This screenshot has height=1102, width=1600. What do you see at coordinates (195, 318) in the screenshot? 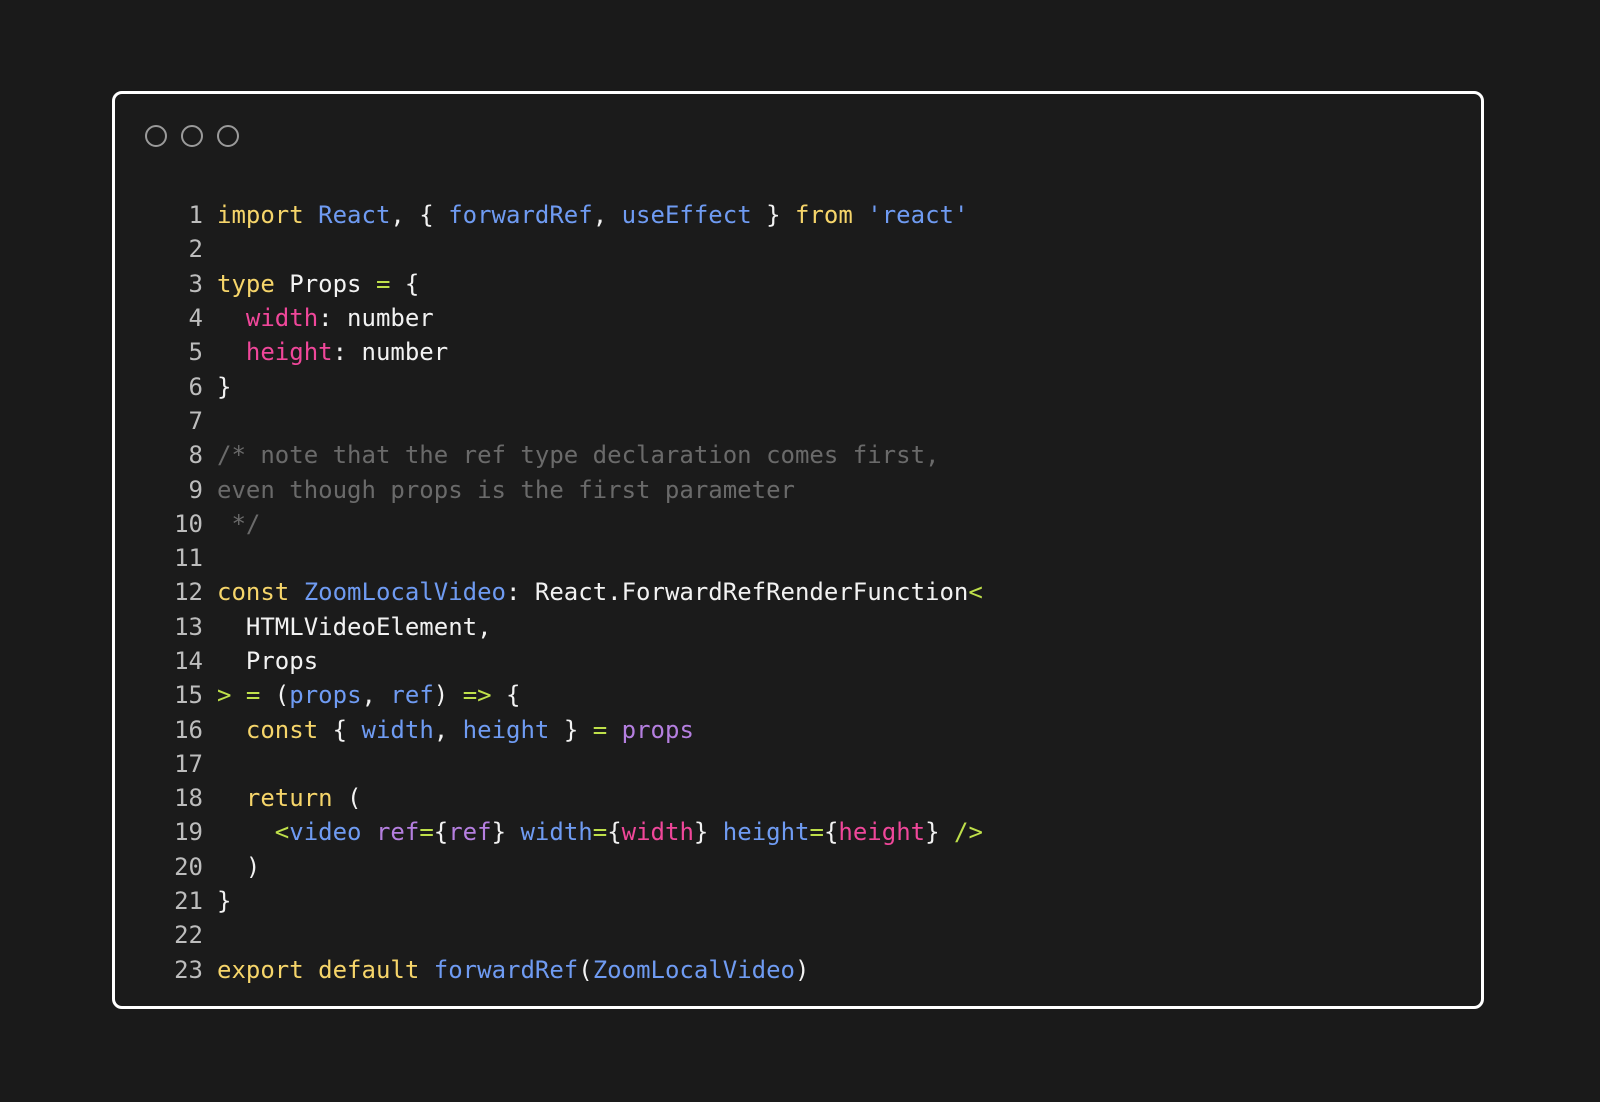
I see `line-number: 4` at bounding box center [195, 318].